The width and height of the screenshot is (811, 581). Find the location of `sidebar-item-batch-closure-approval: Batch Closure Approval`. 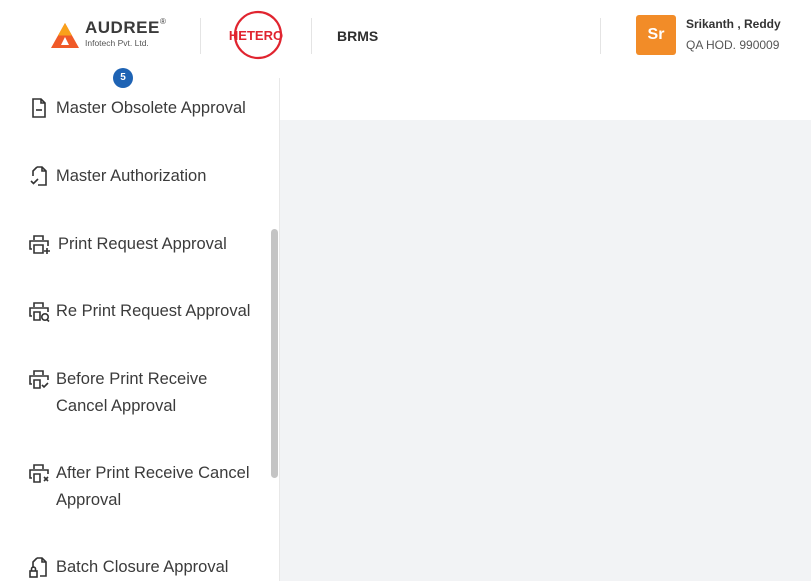

sidebar-item-batch-closure-approval: Batch Closure Approval is located at coordinates (147, 567).